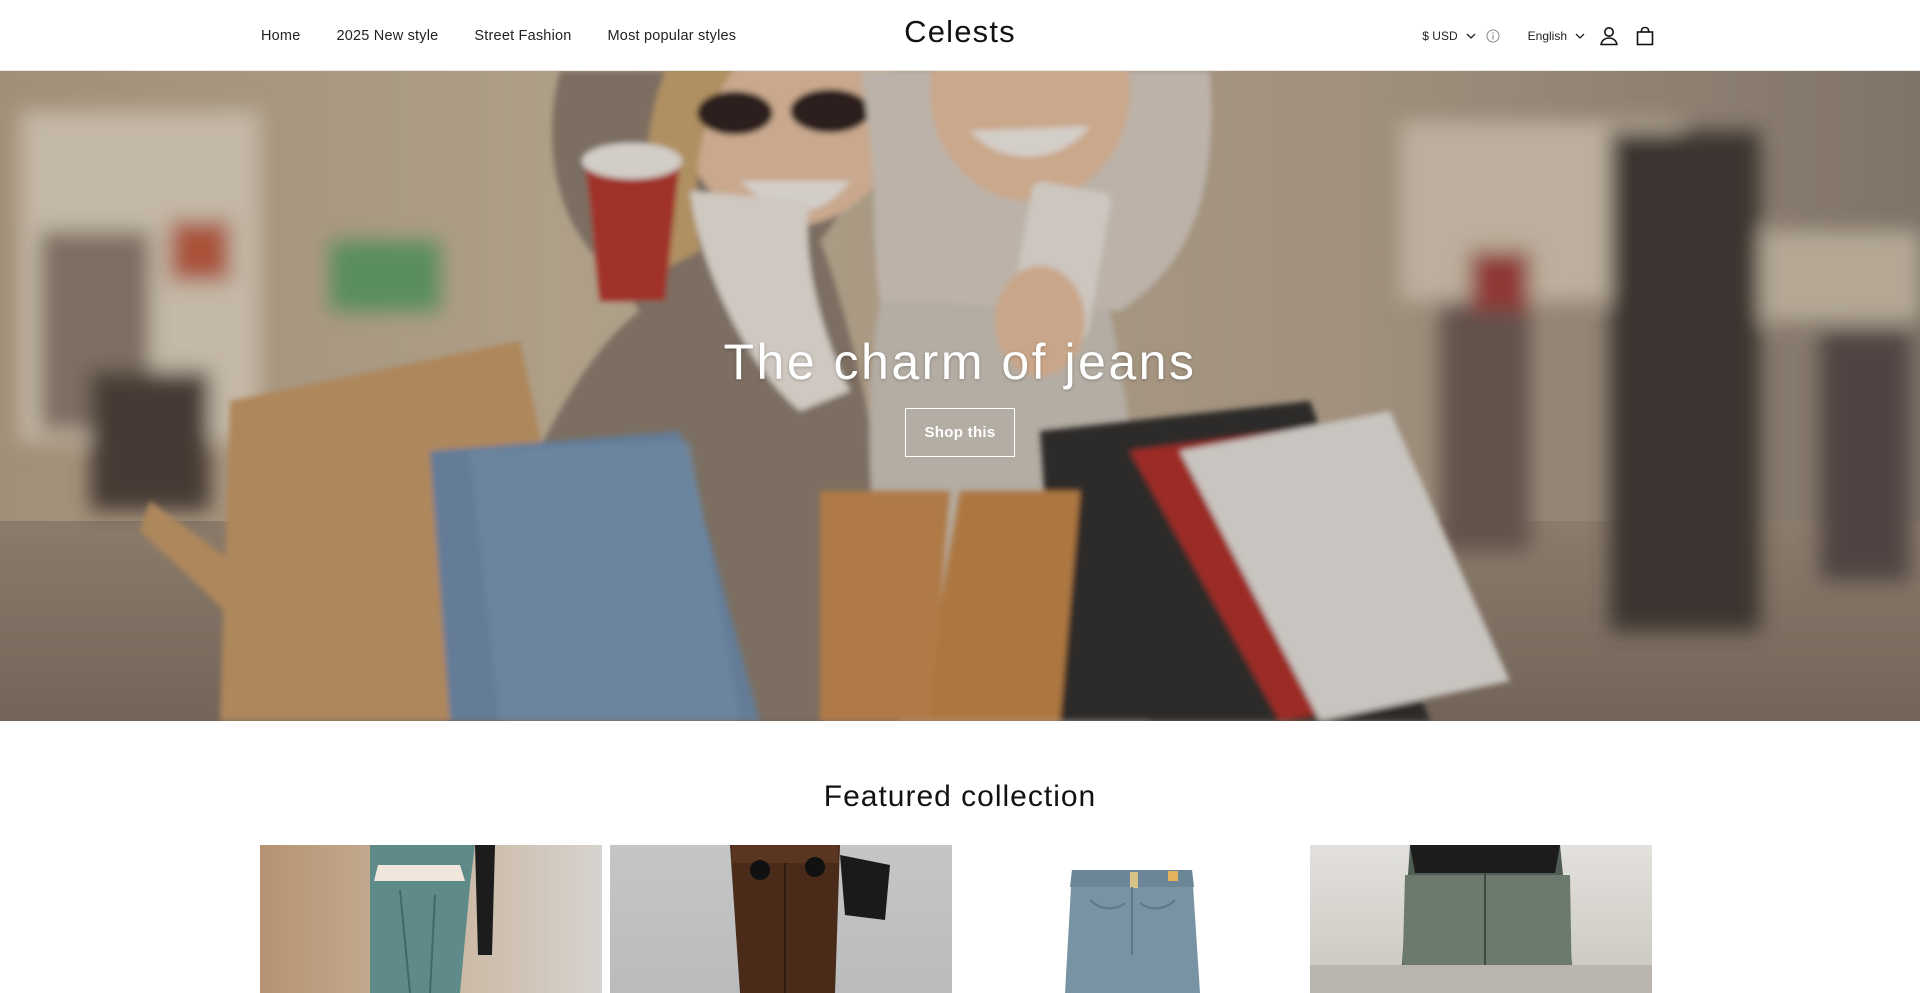 This screenshot has width=1920, height=993. Describe the element at coordinates (960, 432) in the screenshot. I see `shop-this-button: Shop this` at that location.